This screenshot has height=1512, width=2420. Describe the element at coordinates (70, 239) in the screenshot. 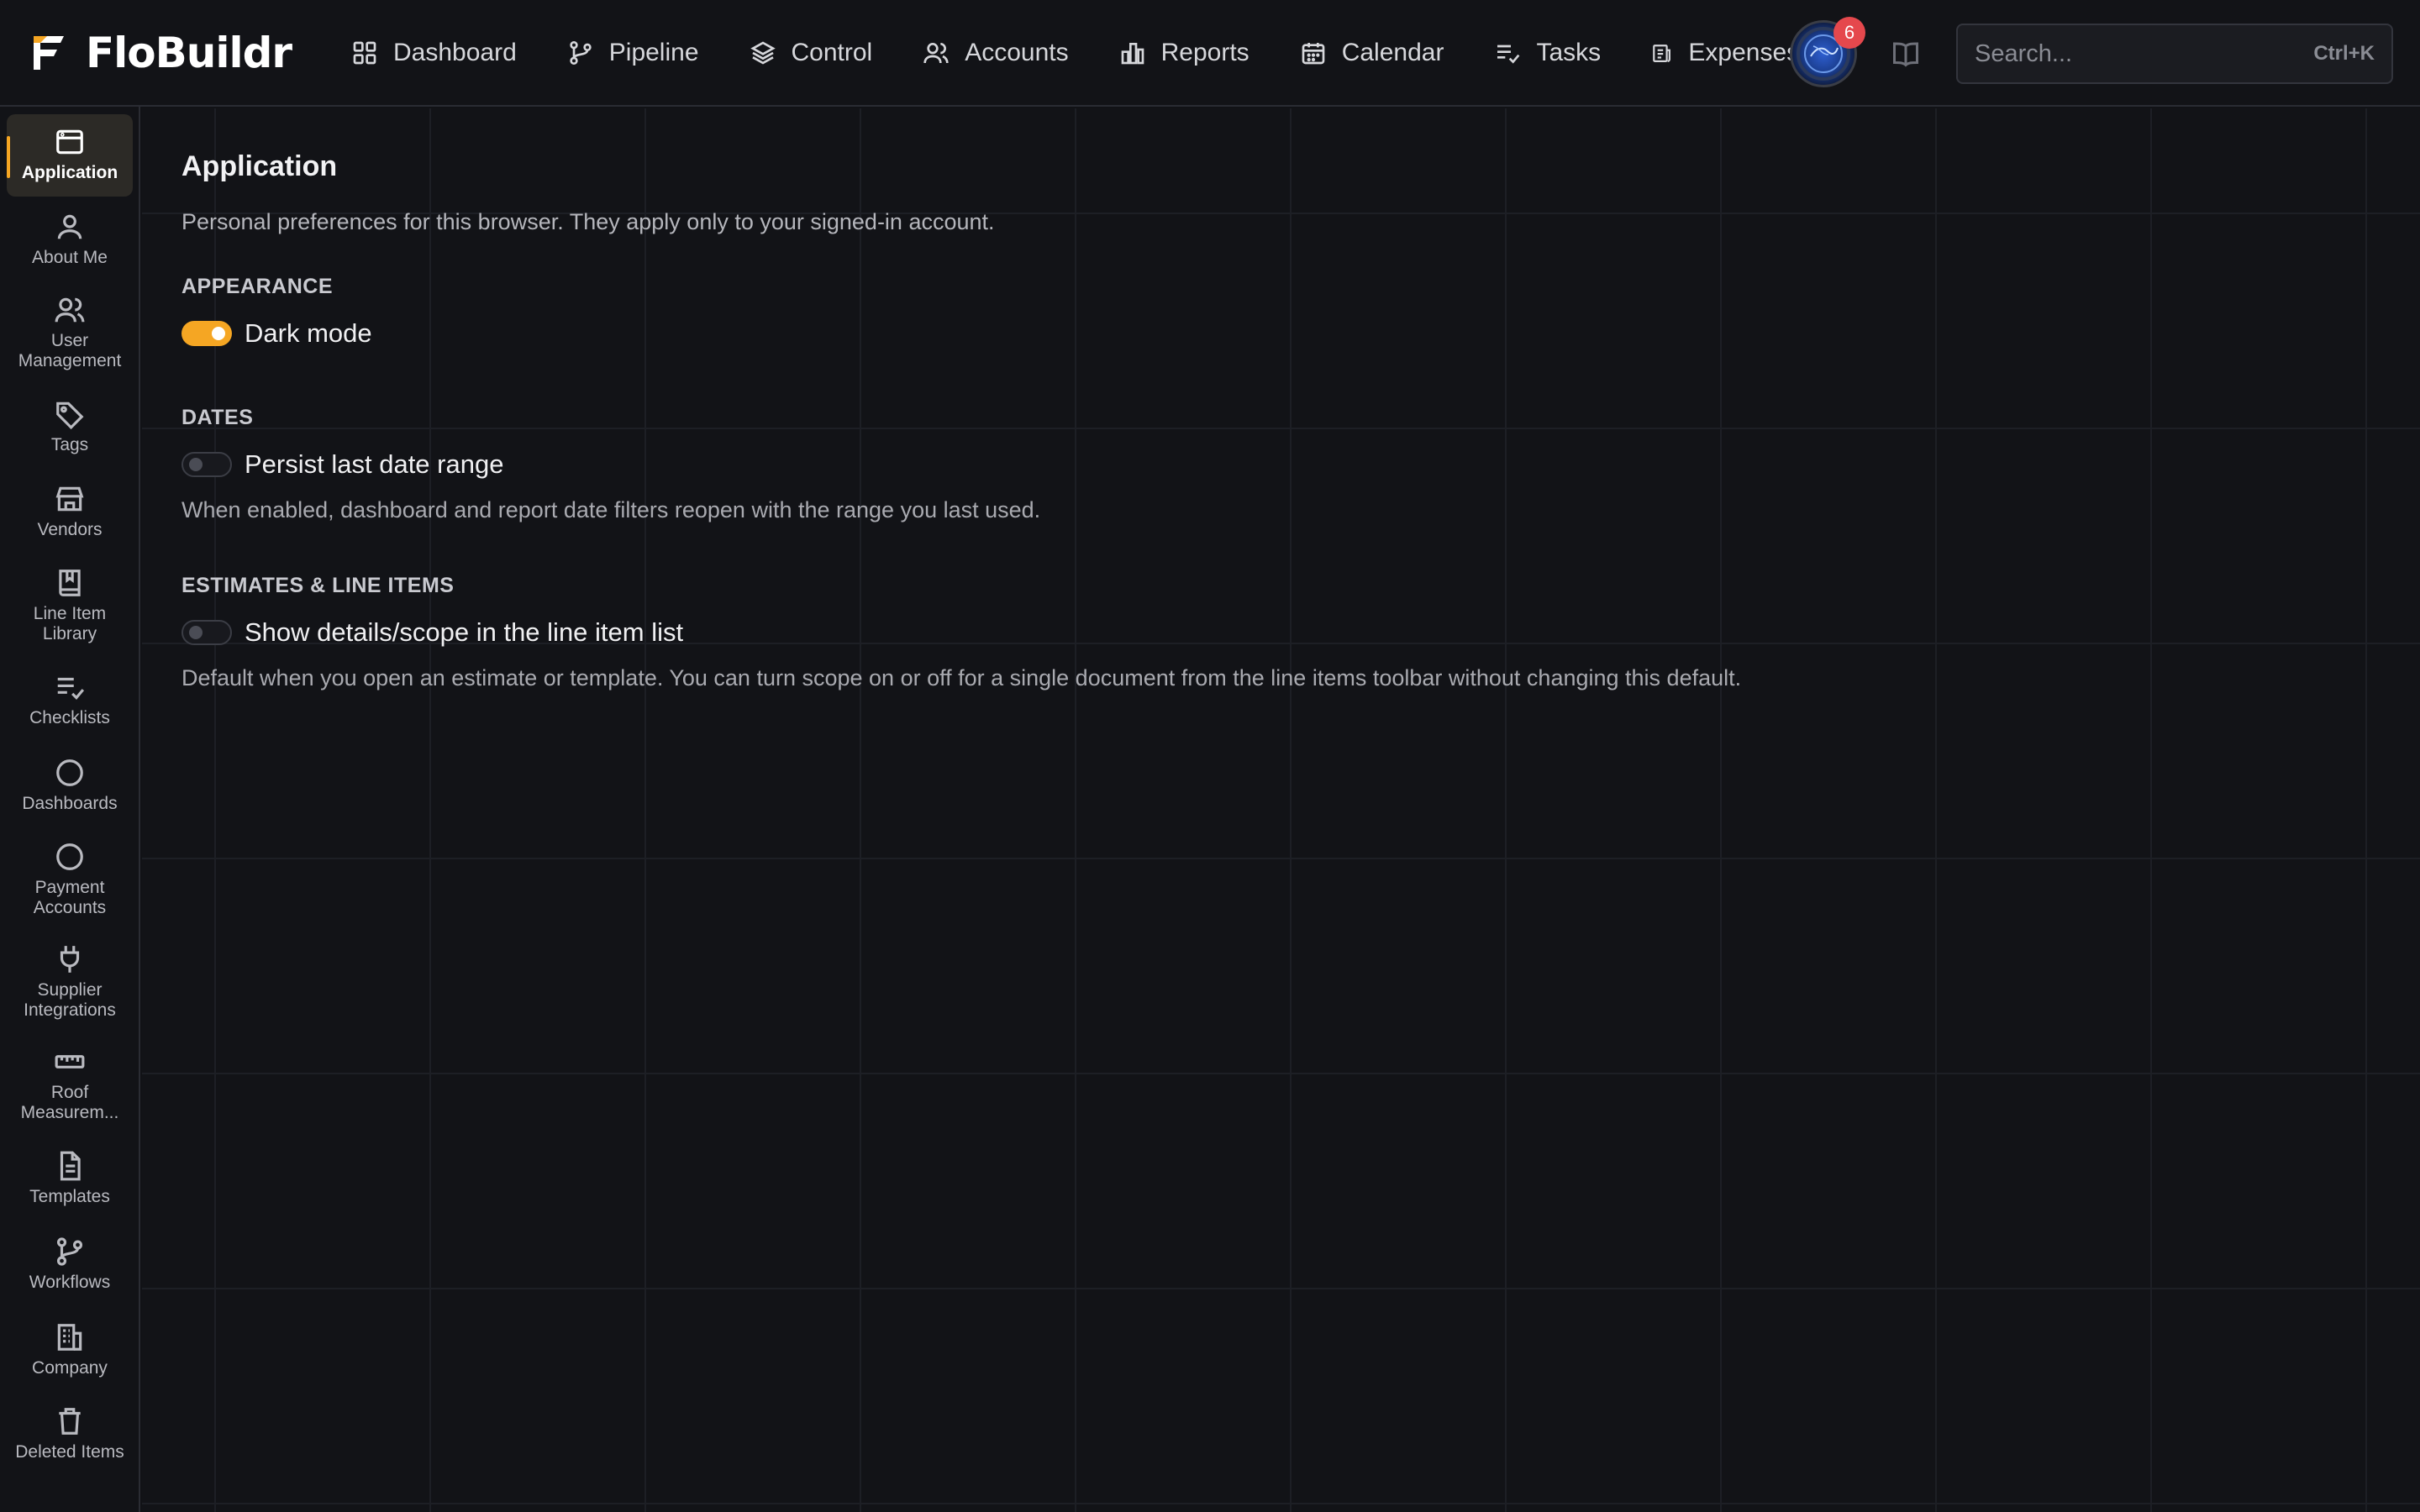

I see `sidebar-item-about-me: About Me` at that location.